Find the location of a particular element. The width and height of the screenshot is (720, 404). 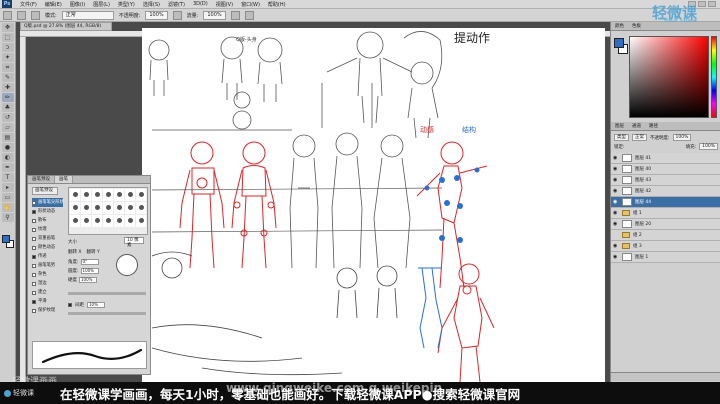

menu-item: 选择(S) is located at coordinates (151, 4).